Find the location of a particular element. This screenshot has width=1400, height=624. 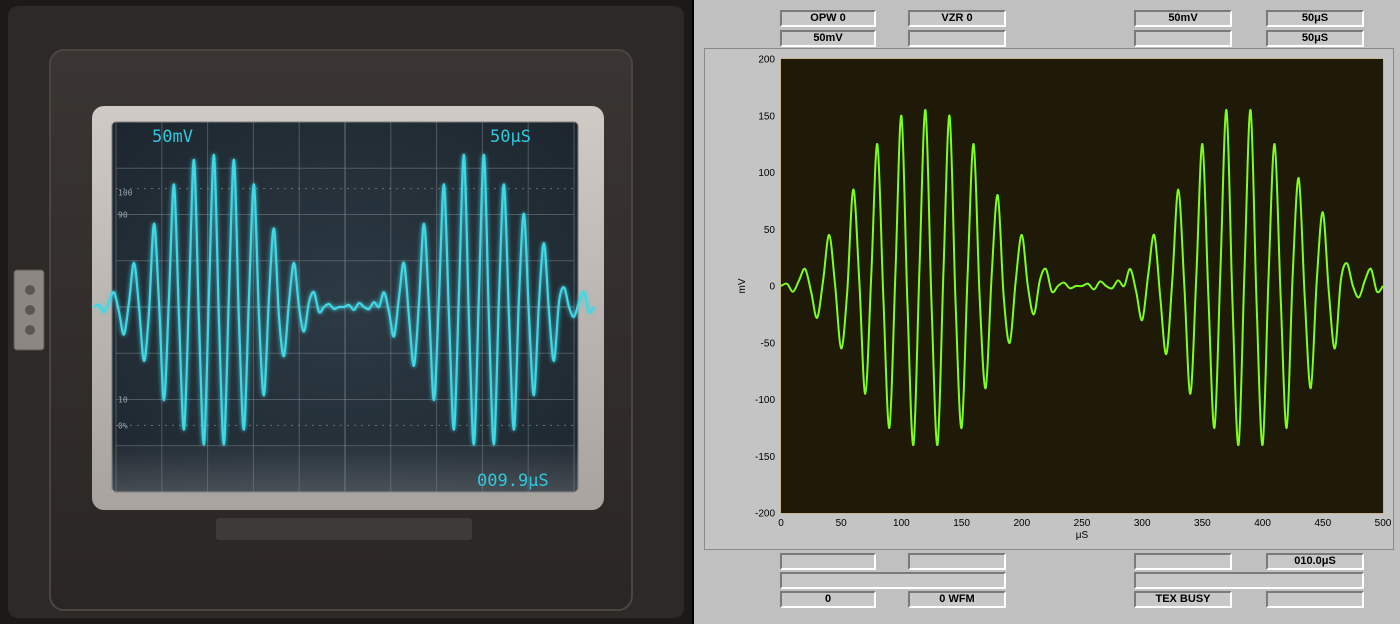

delay-field: 010.0μS is located at coordinates (1315, 561).